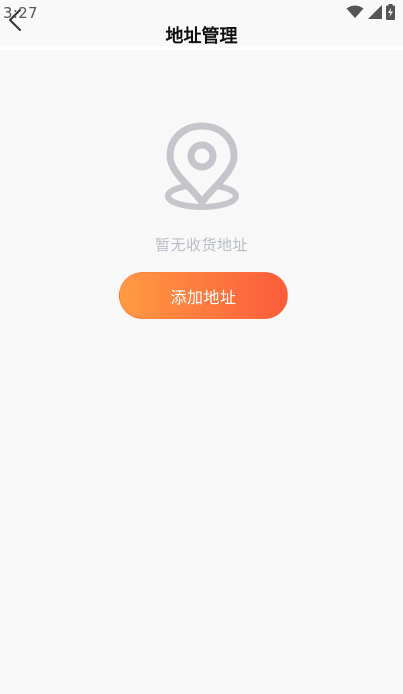 Image resolution: width=403 pixels, height=694 pixels. What do you see at coordinates (203, 295) in the screenshot?
I see `add-address-button: 添加地址` at bounding box center [203, 295].